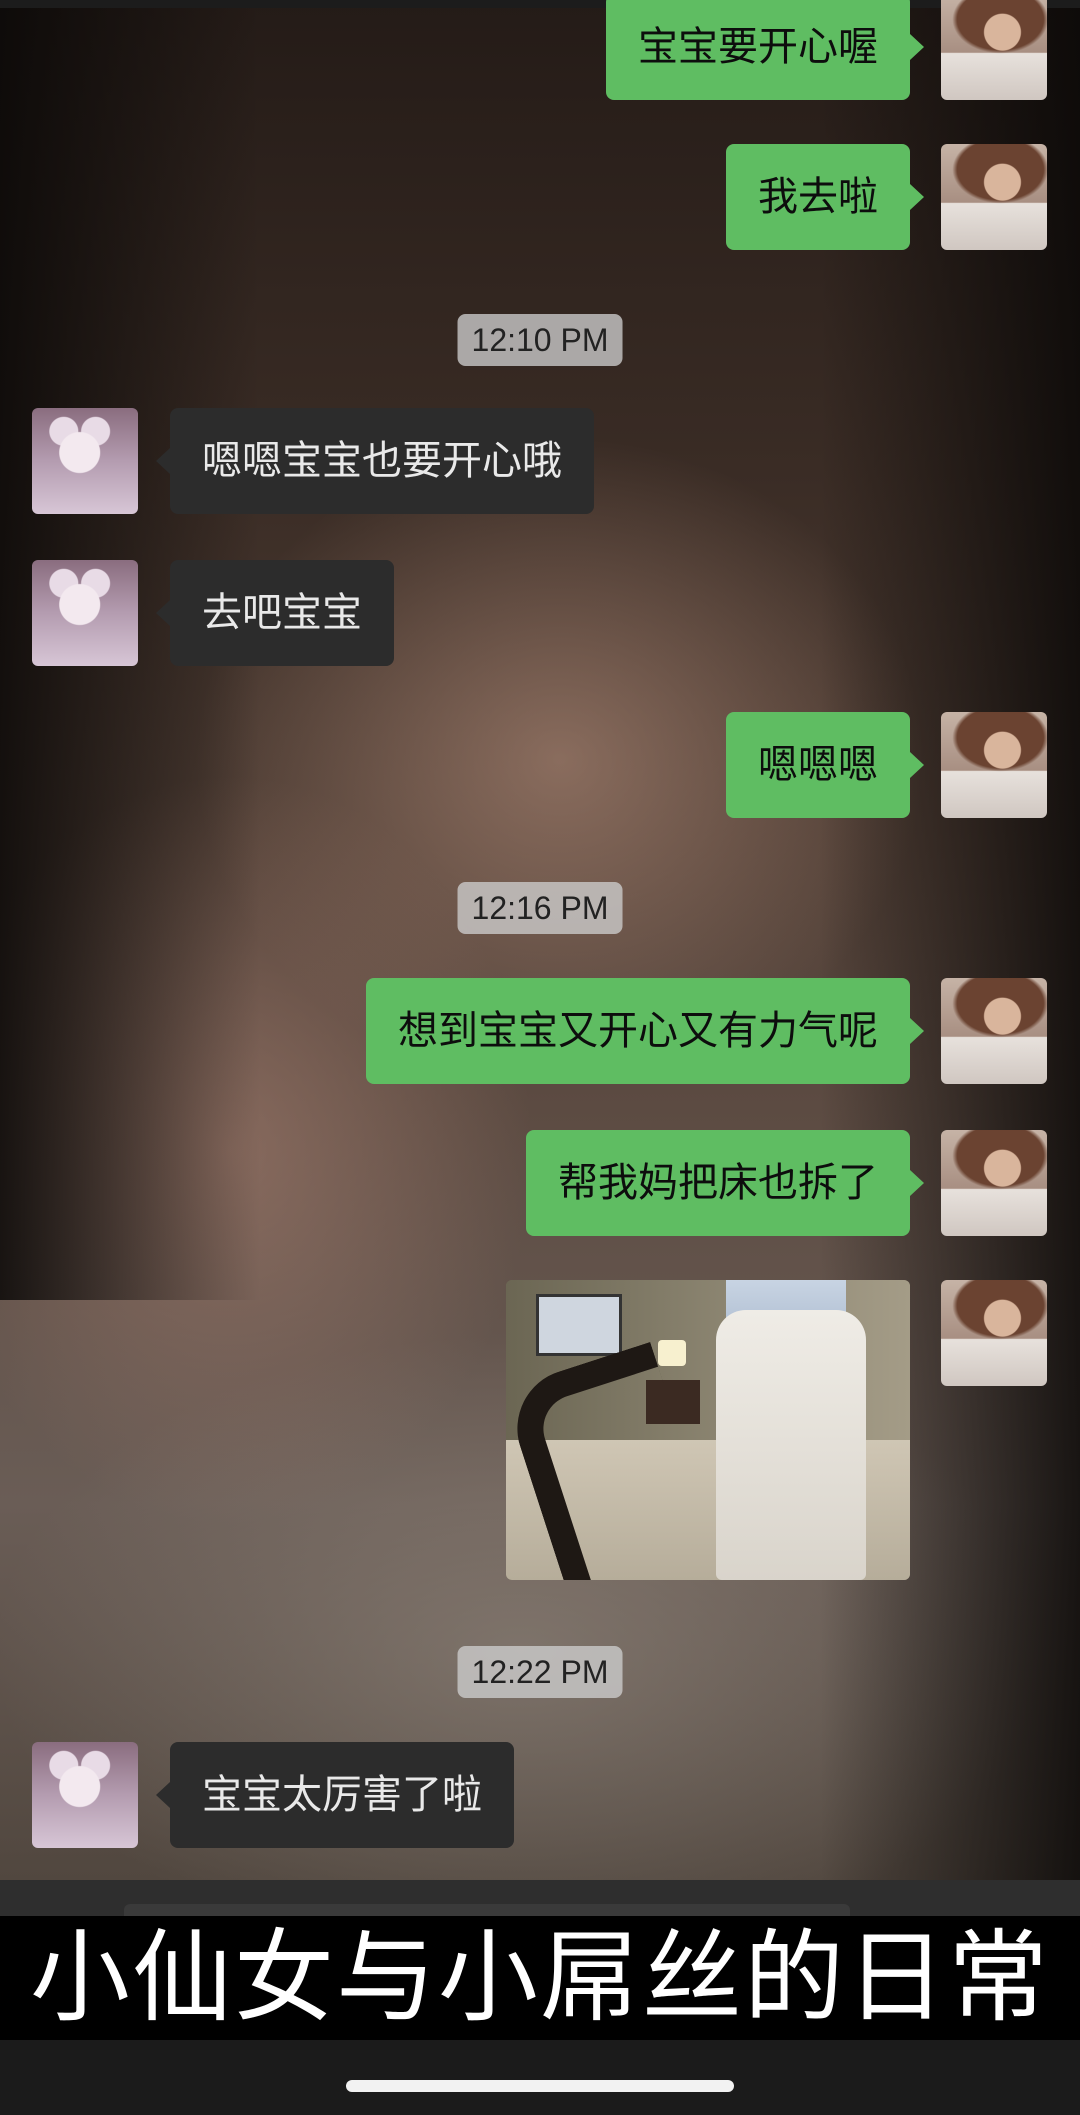 This screenshot has height=2115, width=1080. What do you see at coordinates (825, 197) in the screenshot?
I see `message-bubble-sent: 我去啦` at bounding box center [825, 197].